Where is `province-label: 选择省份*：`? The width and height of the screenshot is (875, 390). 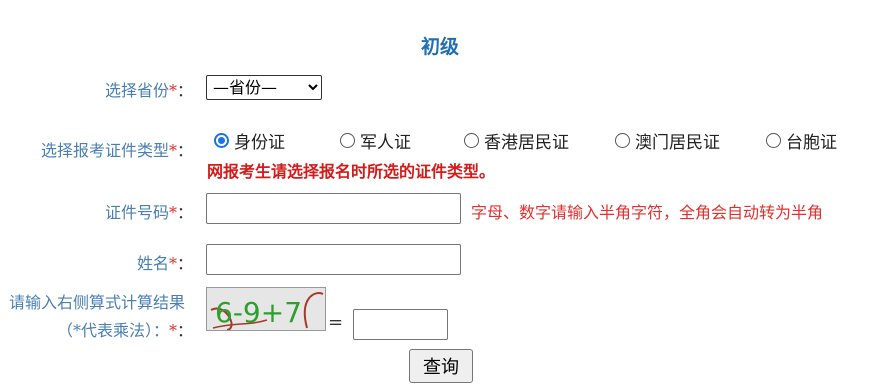 province-label: 选择省份*： is located at coordinates (149, 89).